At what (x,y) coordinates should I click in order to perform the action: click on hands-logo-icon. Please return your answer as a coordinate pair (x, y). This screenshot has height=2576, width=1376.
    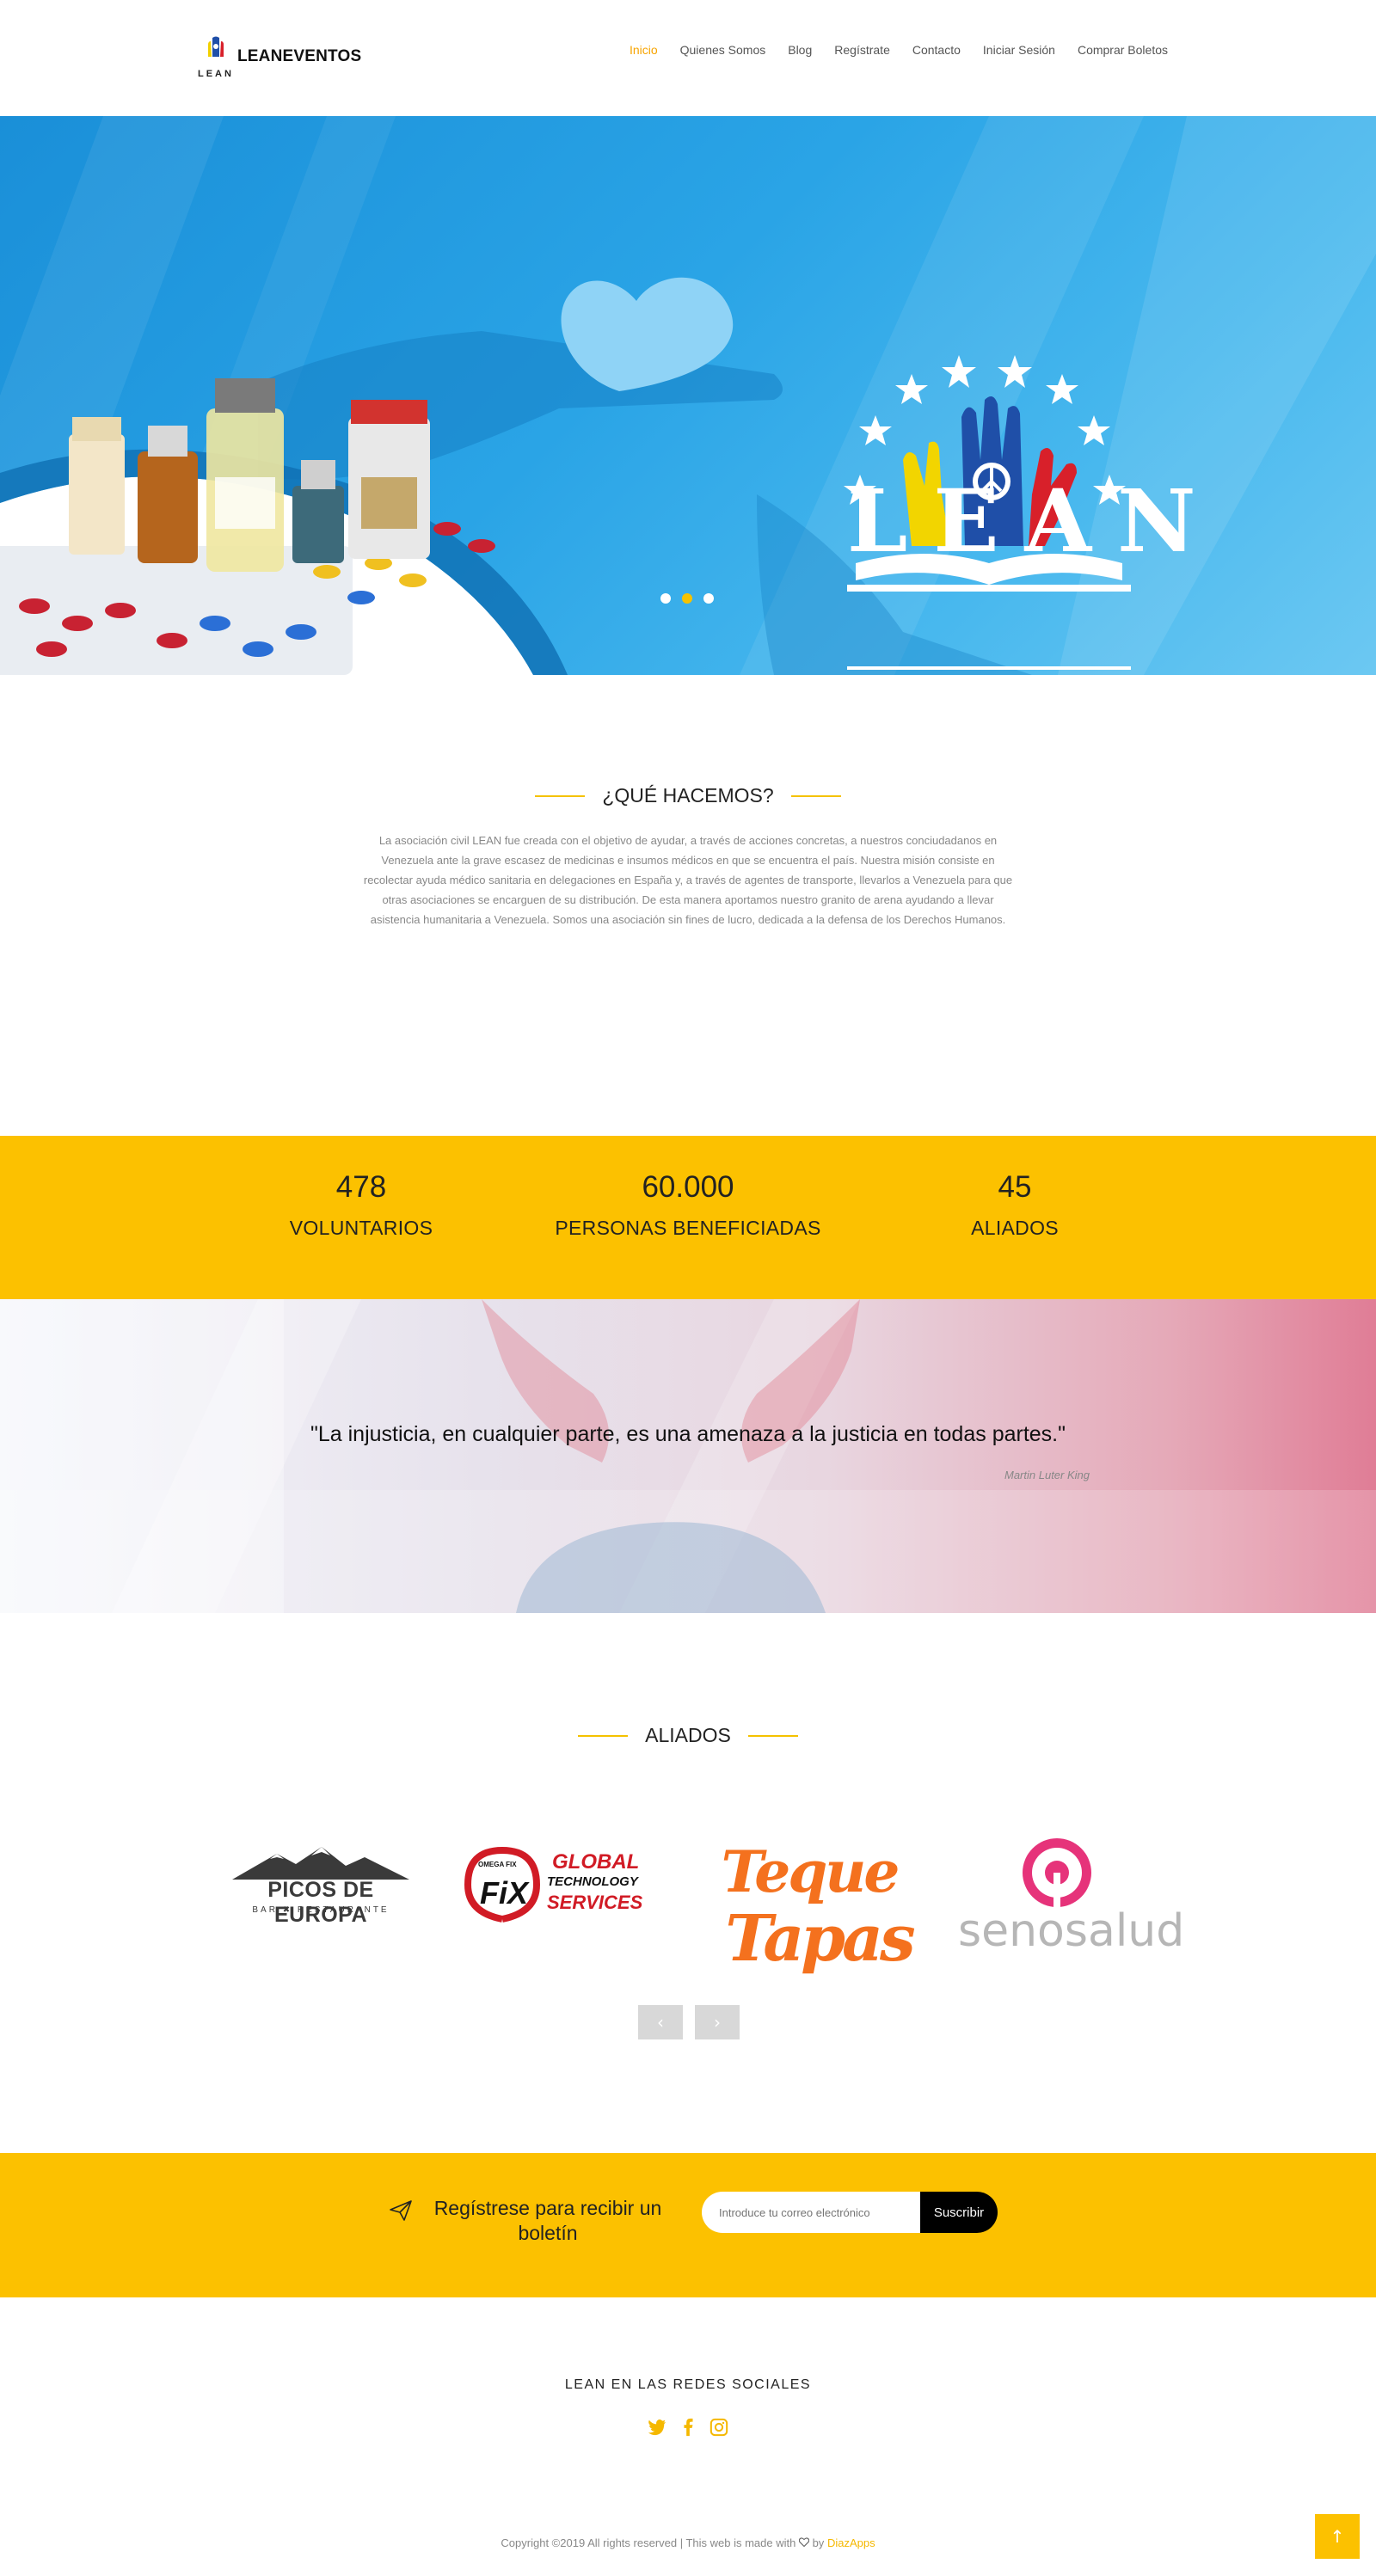
    Looking at the image, I should click on (216, 46).